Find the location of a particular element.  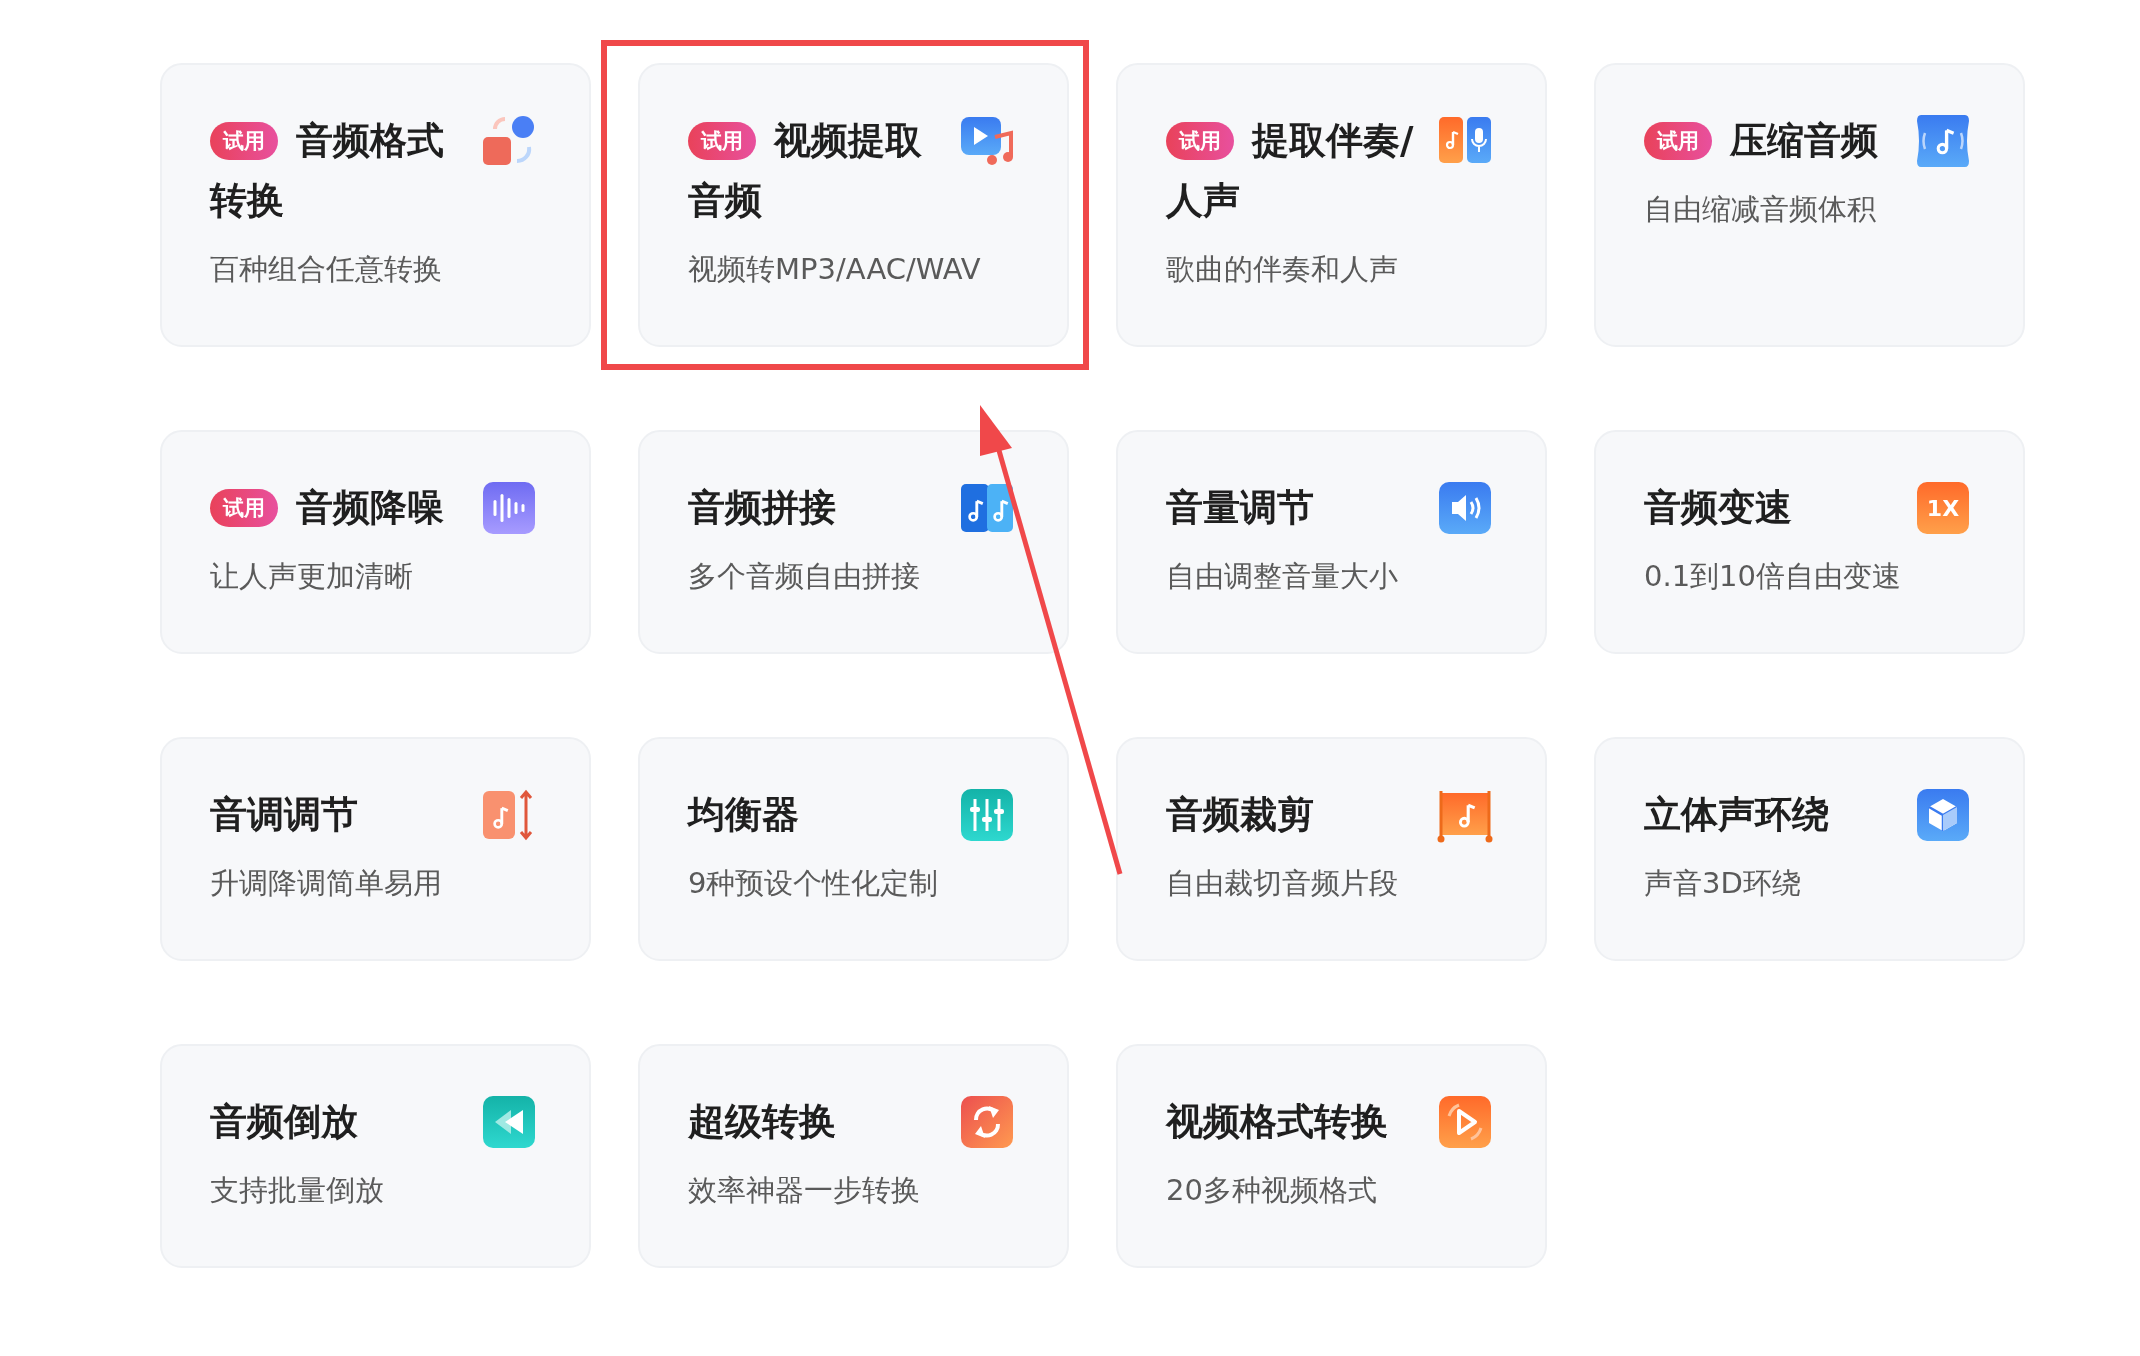

tool-card: 试用 视频提取 音频 视频转MP3/AAC/WAV is located at coordinates (853, 205).